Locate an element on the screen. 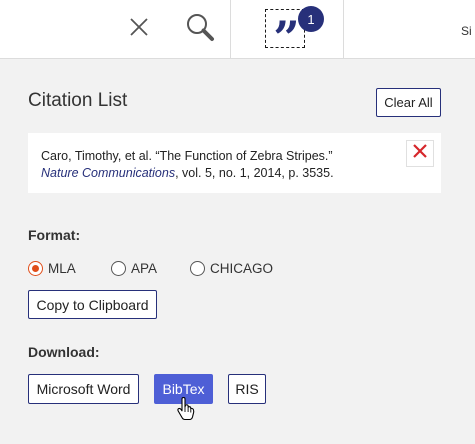 The height and width of the screenshot is (444, 475). hand-pointer-icon is located at coordinates (186, 408).